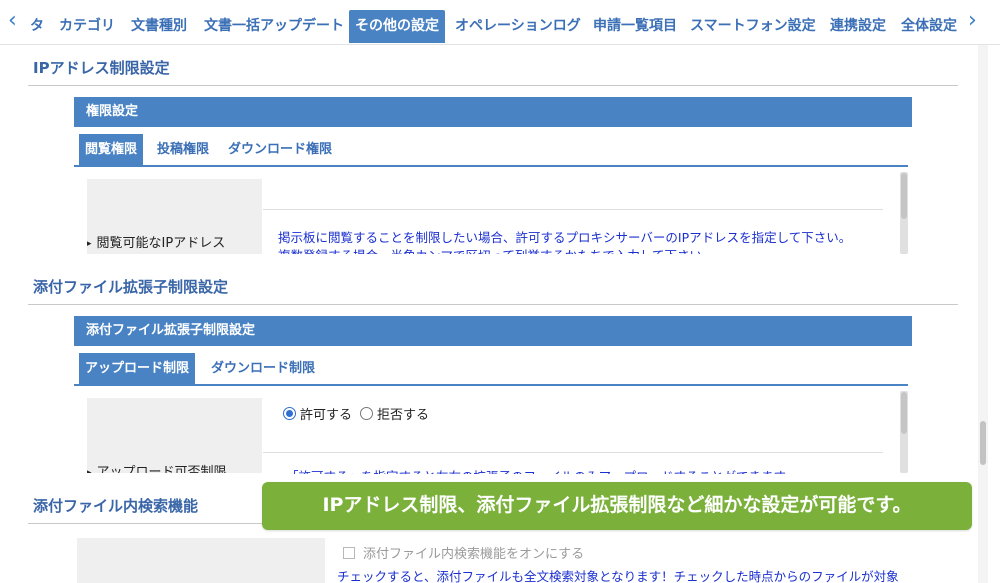  What do you see at coordinates (929, 27) in the screenshot?
I see `tab-global-settings: 全体設定` at bounding box center [929, 27].